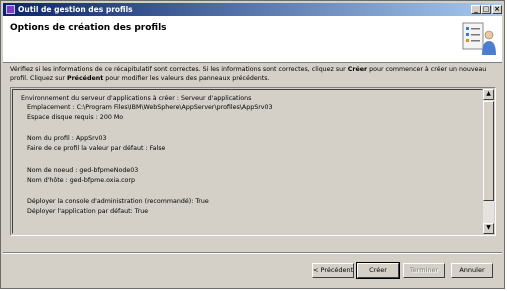  I want to click on footer-separator, so click(252, 253).